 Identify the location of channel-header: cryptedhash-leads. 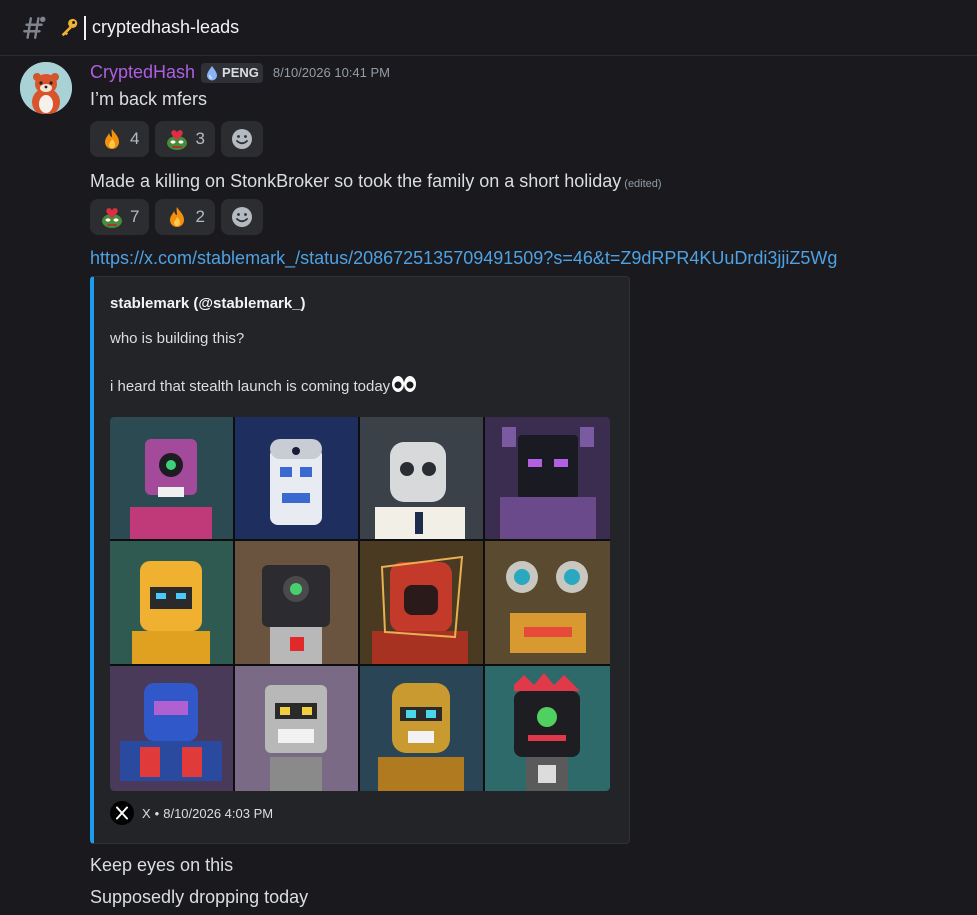
(488, 28).